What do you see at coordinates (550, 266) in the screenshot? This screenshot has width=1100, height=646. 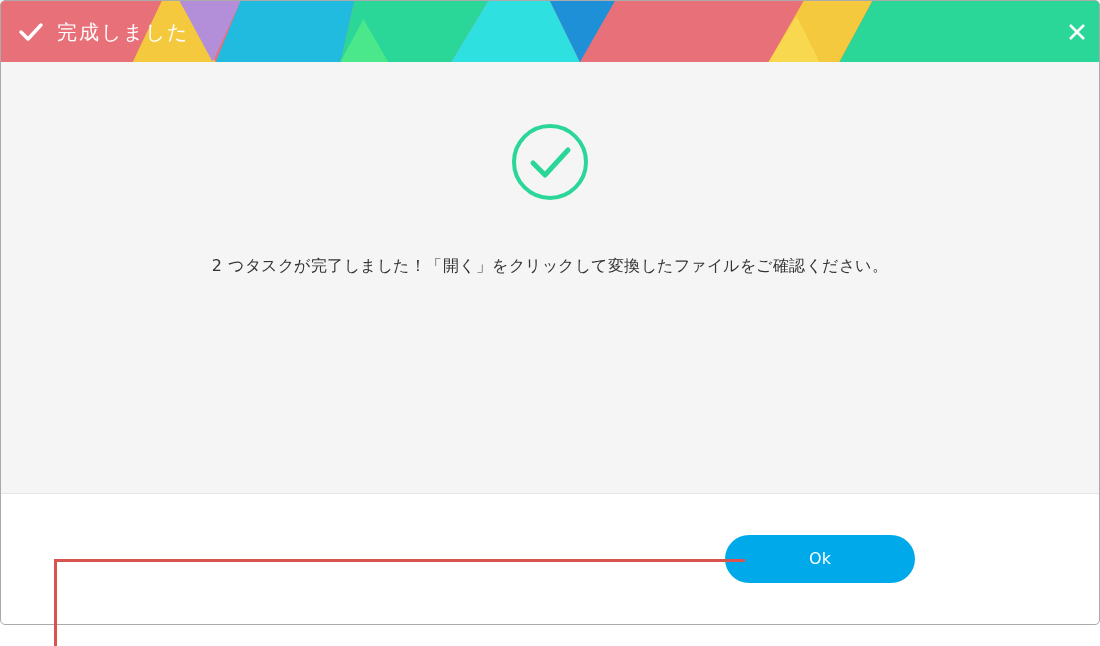 I see `message-text: 2 つタスクが完了しました！「開く」をクリックして変換したファイルをご確認ください。` at bounding box center [550, 266].